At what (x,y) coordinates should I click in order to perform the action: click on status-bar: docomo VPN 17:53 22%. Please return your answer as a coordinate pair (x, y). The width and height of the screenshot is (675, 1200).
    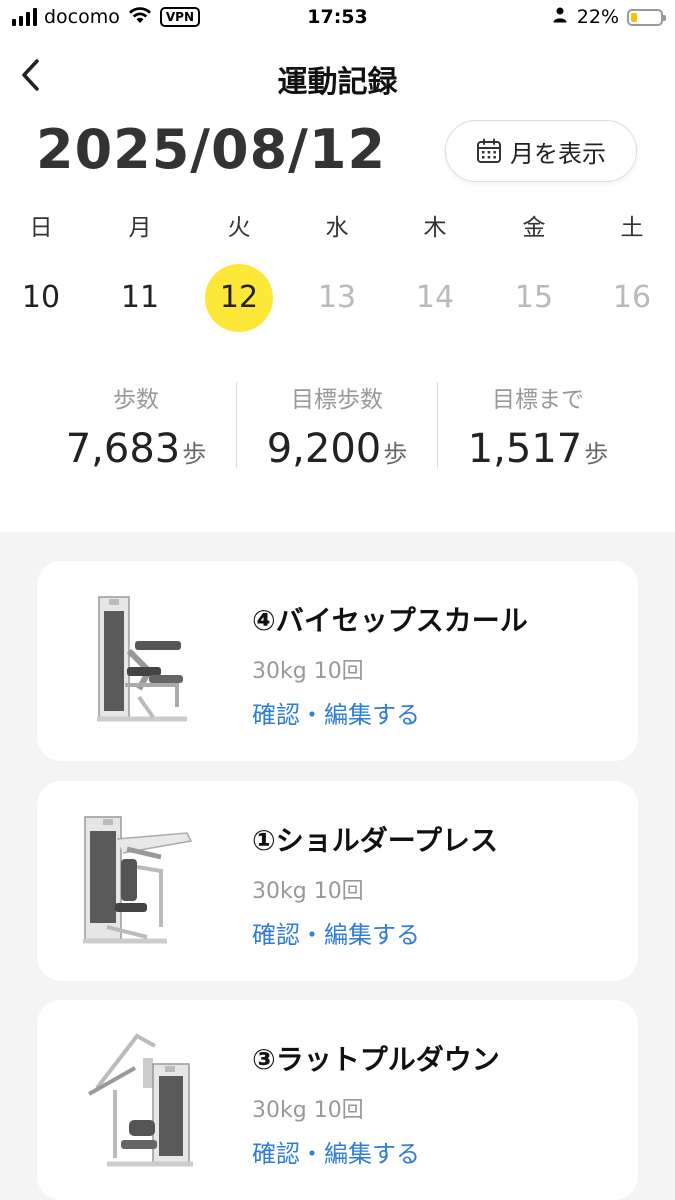
    Looking at the image, I should click on (337, 20).